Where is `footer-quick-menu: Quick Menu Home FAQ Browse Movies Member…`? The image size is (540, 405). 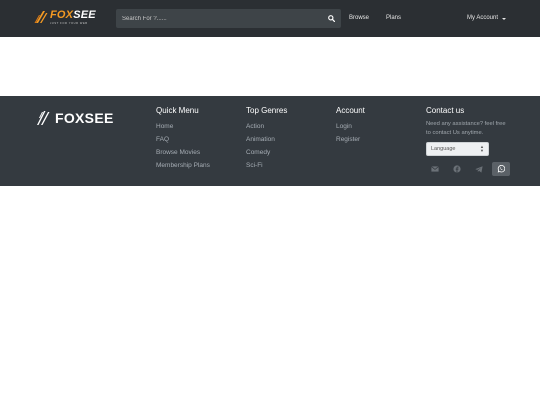 footer-quick-menu: Quick Menu Home FAQ Browse Movies Member… is located at coordinates (183, 139).